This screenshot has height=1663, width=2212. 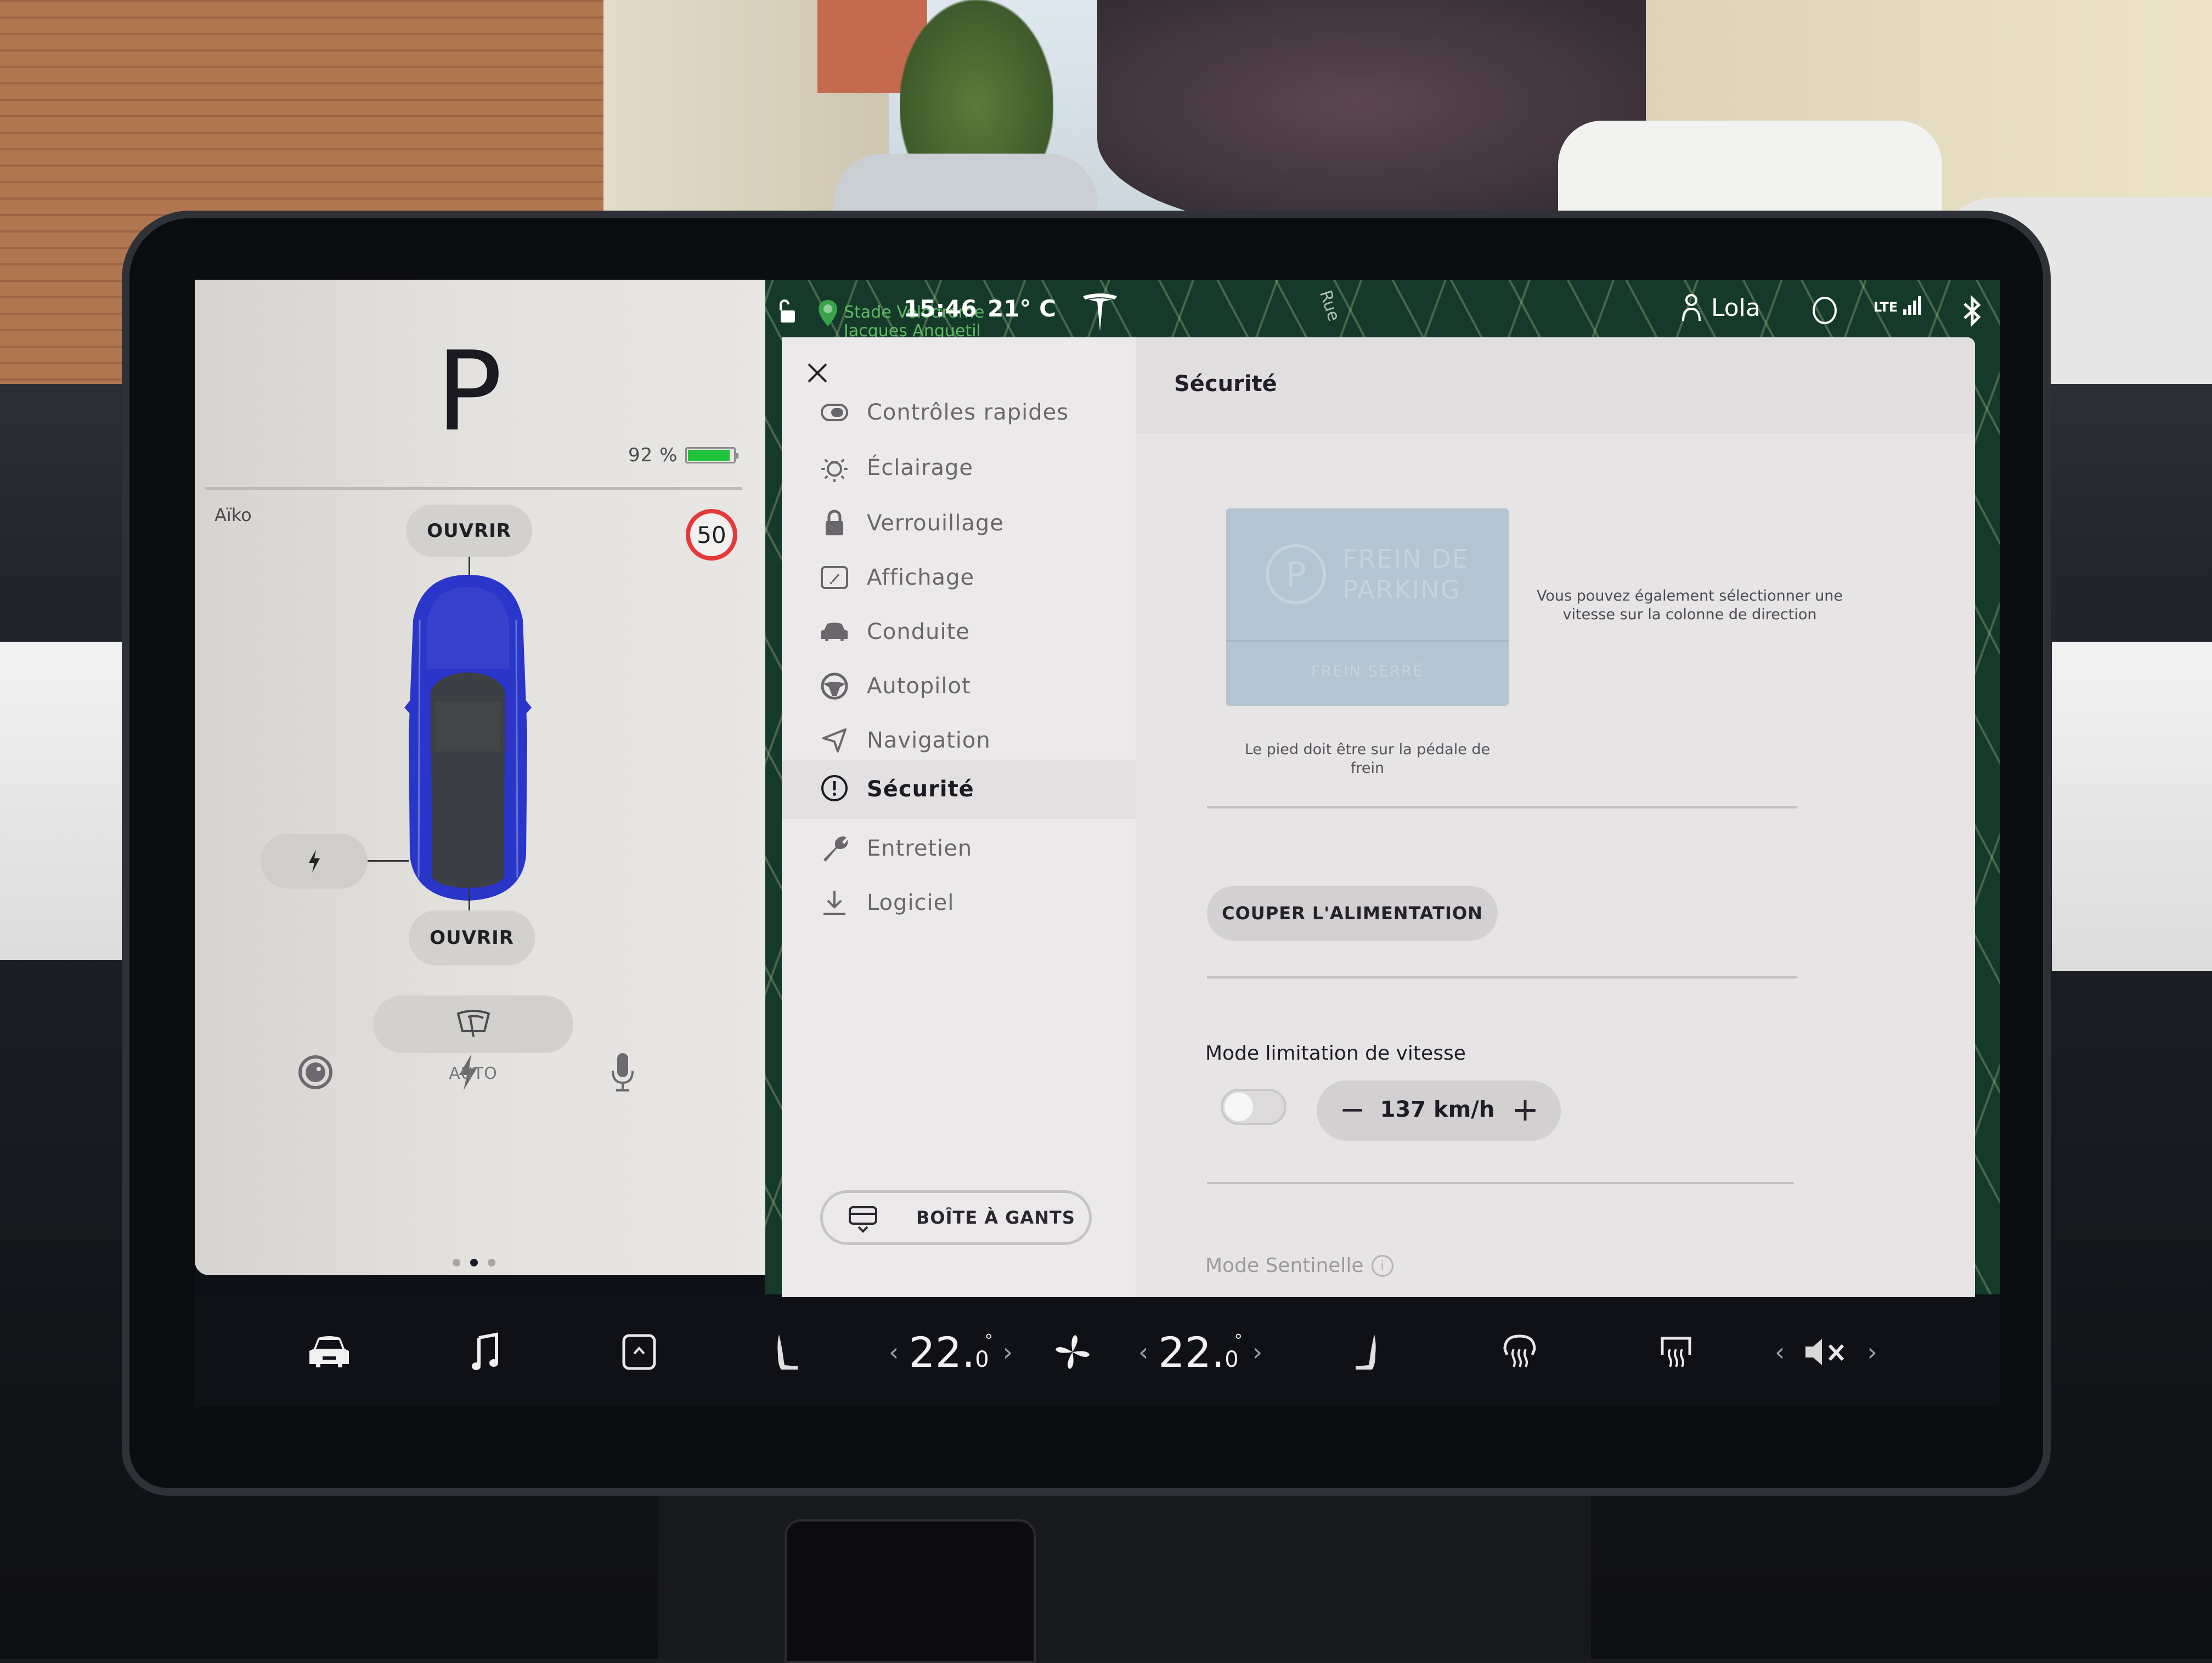 I want to click on map-pin-icon, so click(x=828, y=313).